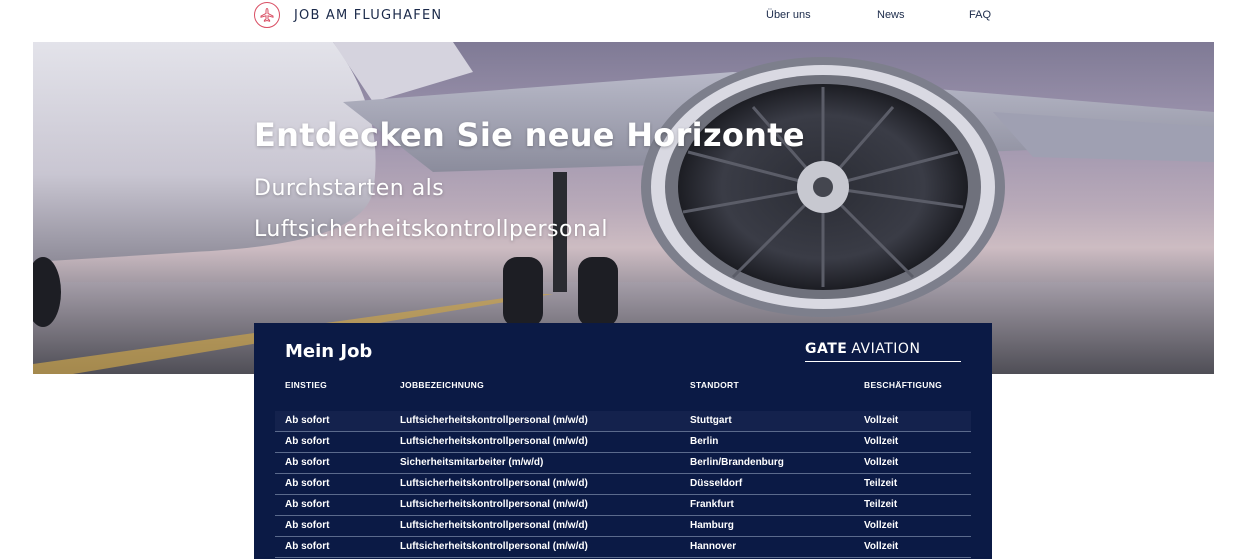 The height and width of the screenshot is (559, 1240). What do you see at coordinates (826, 349) in the screenshot?
I see `brand-part-gate: GATE` at bounding box center [826, 349].